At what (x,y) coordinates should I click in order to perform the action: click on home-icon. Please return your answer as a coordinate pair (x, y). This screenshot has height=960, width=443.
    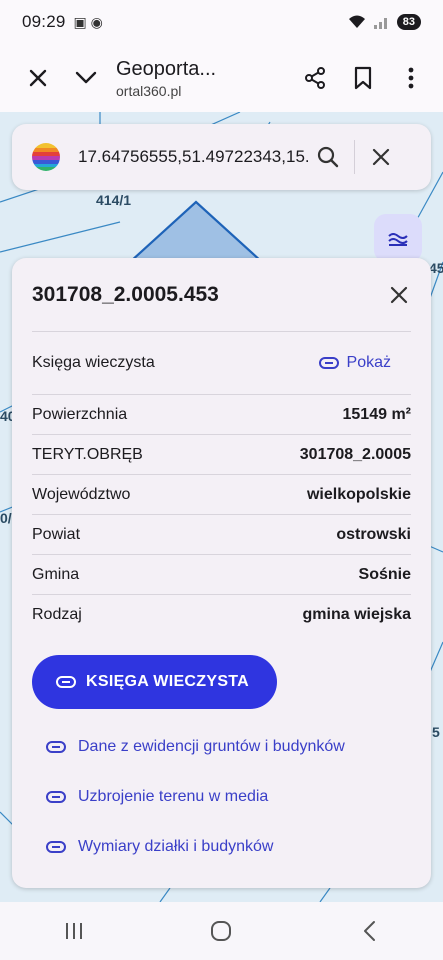
    Looking at the image, I should click on (221, 931).